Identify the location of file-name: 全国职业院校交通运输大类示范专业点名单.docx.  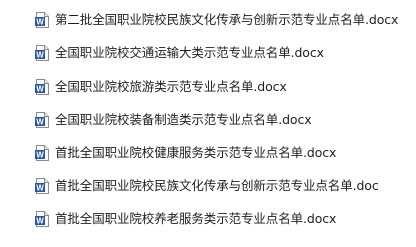
(189, 52).